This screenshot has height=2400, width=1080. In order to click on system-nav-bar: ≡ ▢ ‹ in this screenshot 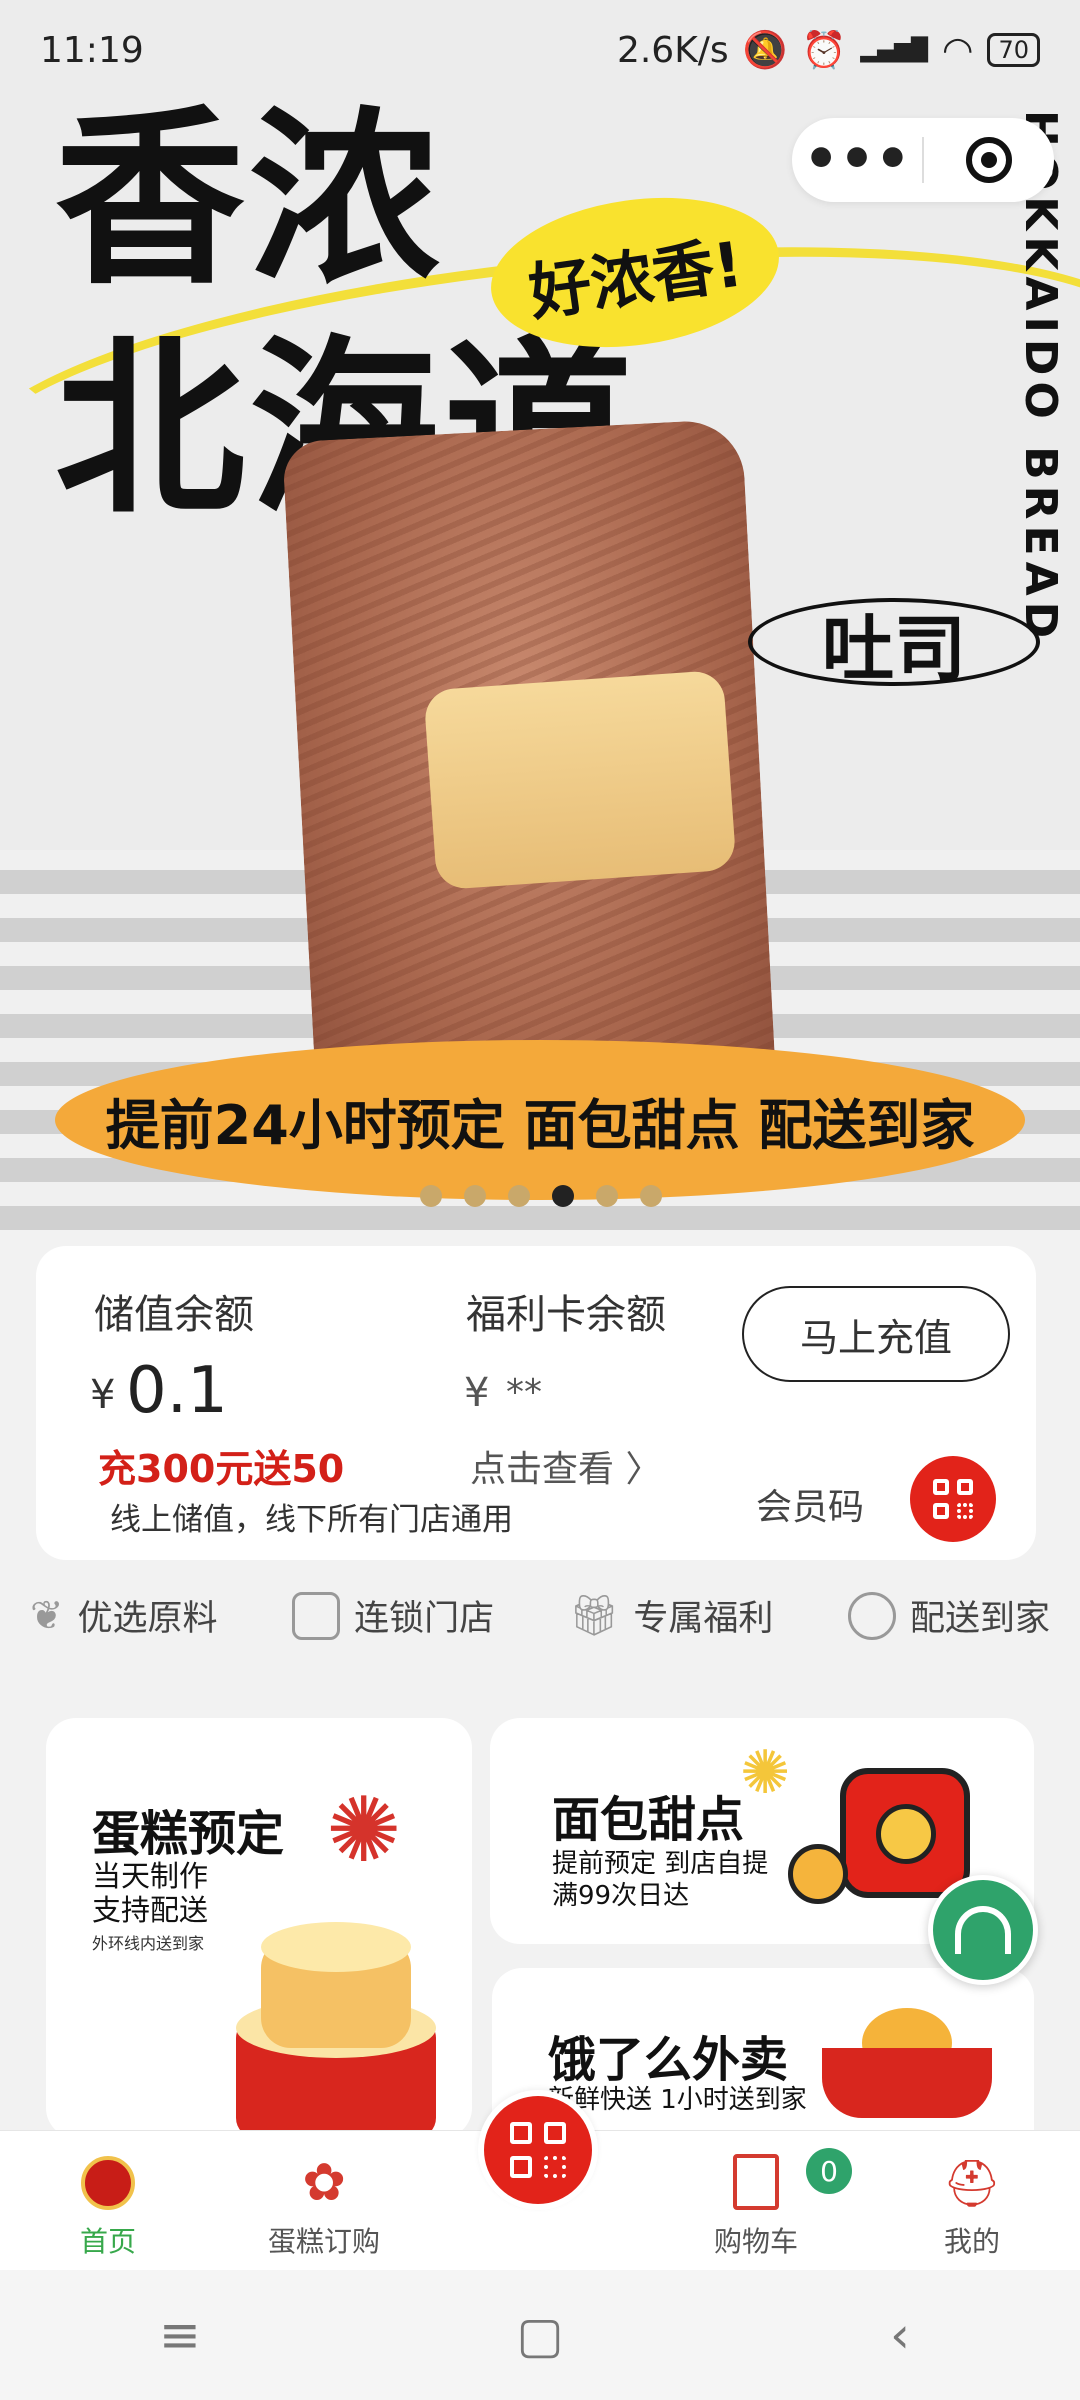, I will do `click(540, 2335)`.